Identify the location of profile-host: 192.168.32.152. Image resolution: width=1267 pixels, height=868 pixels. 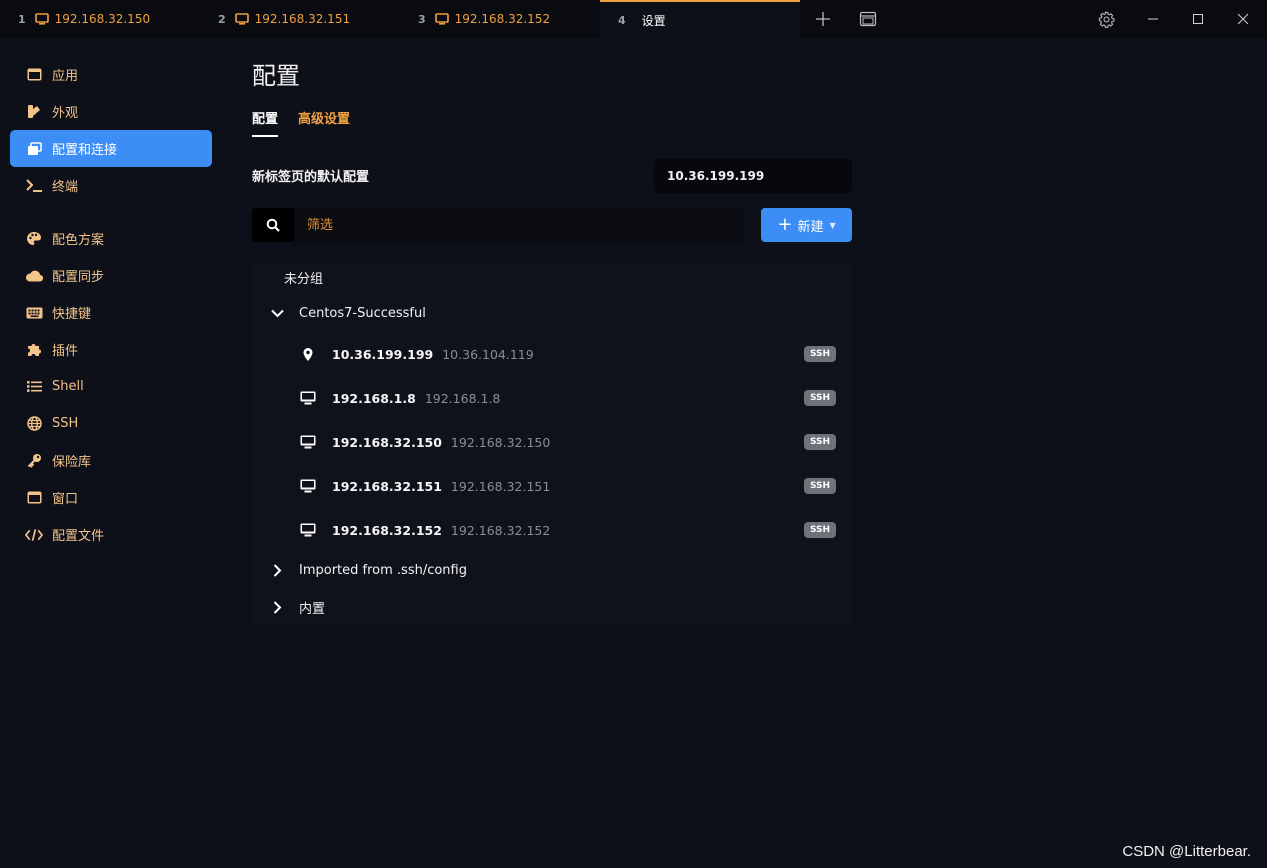
(500, 530).